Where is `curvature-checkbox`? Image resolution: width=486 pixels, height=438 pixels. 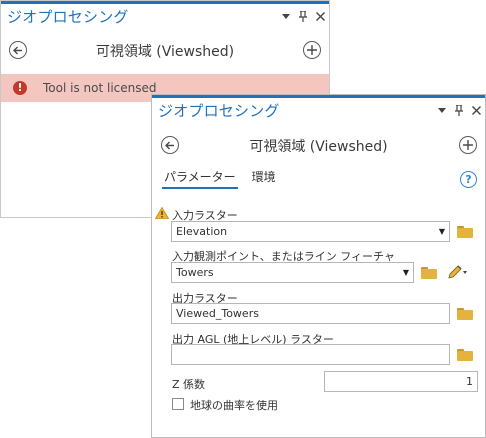
curvature-checkbox is located at coordinates (178, 404).